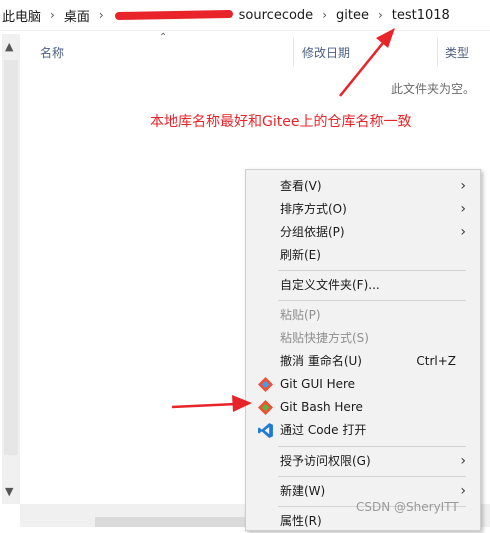 This screenshot has width=490, height=533. What do you see at coordinates (367, 62) in the screenshot?
I see `annotation-arrow-to-folder` at bounding box center [367, 62].